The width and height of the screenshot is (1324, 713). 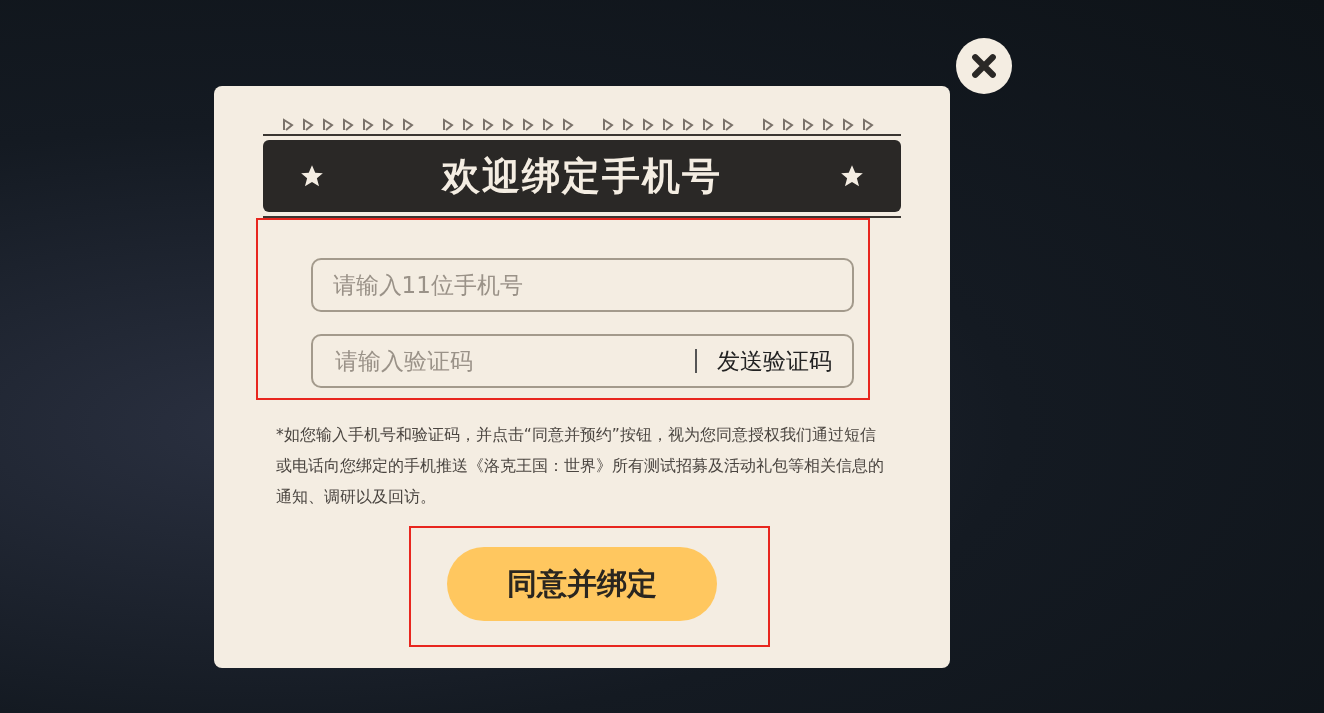 I want to click on close-icon, so click(x=984, y=66).